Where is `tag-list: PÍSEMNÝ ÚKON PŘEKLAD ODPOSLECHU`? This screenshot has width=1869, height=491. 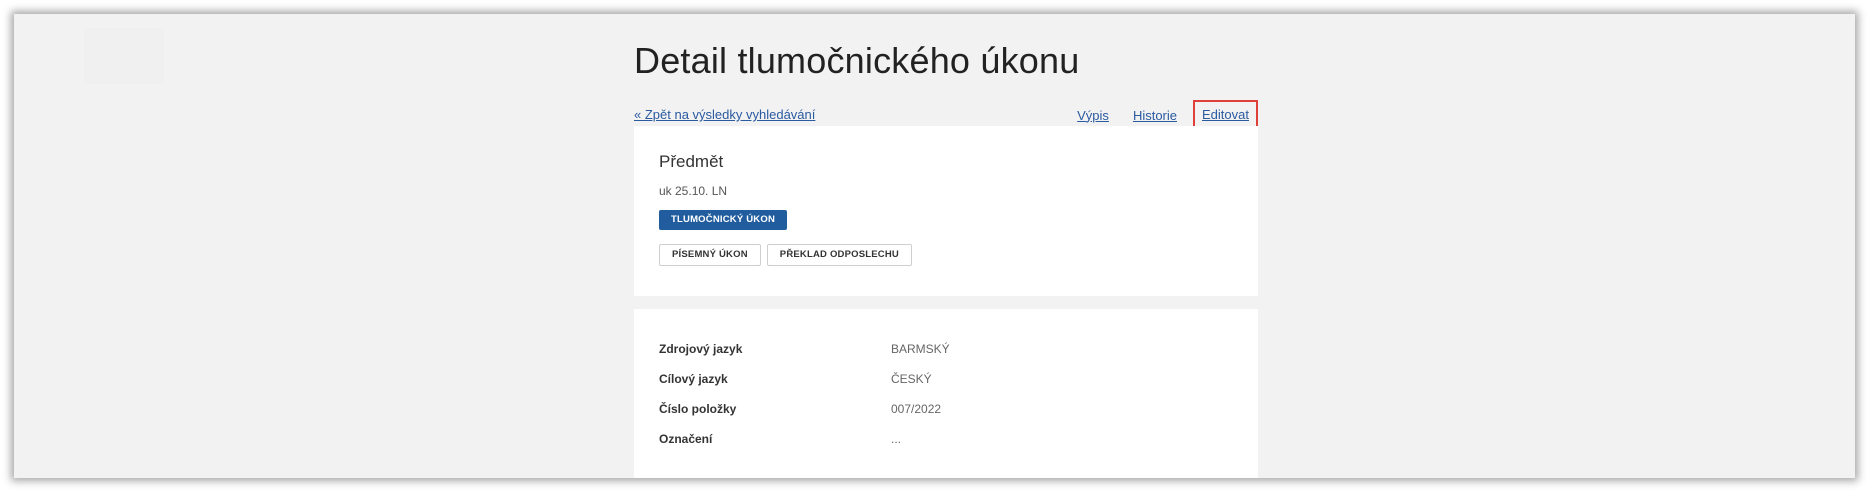
tag-list: PÍSEMNÝ ÚKON PŘEKLAD ODPOSLECHU is located at coordinates (788, 255).